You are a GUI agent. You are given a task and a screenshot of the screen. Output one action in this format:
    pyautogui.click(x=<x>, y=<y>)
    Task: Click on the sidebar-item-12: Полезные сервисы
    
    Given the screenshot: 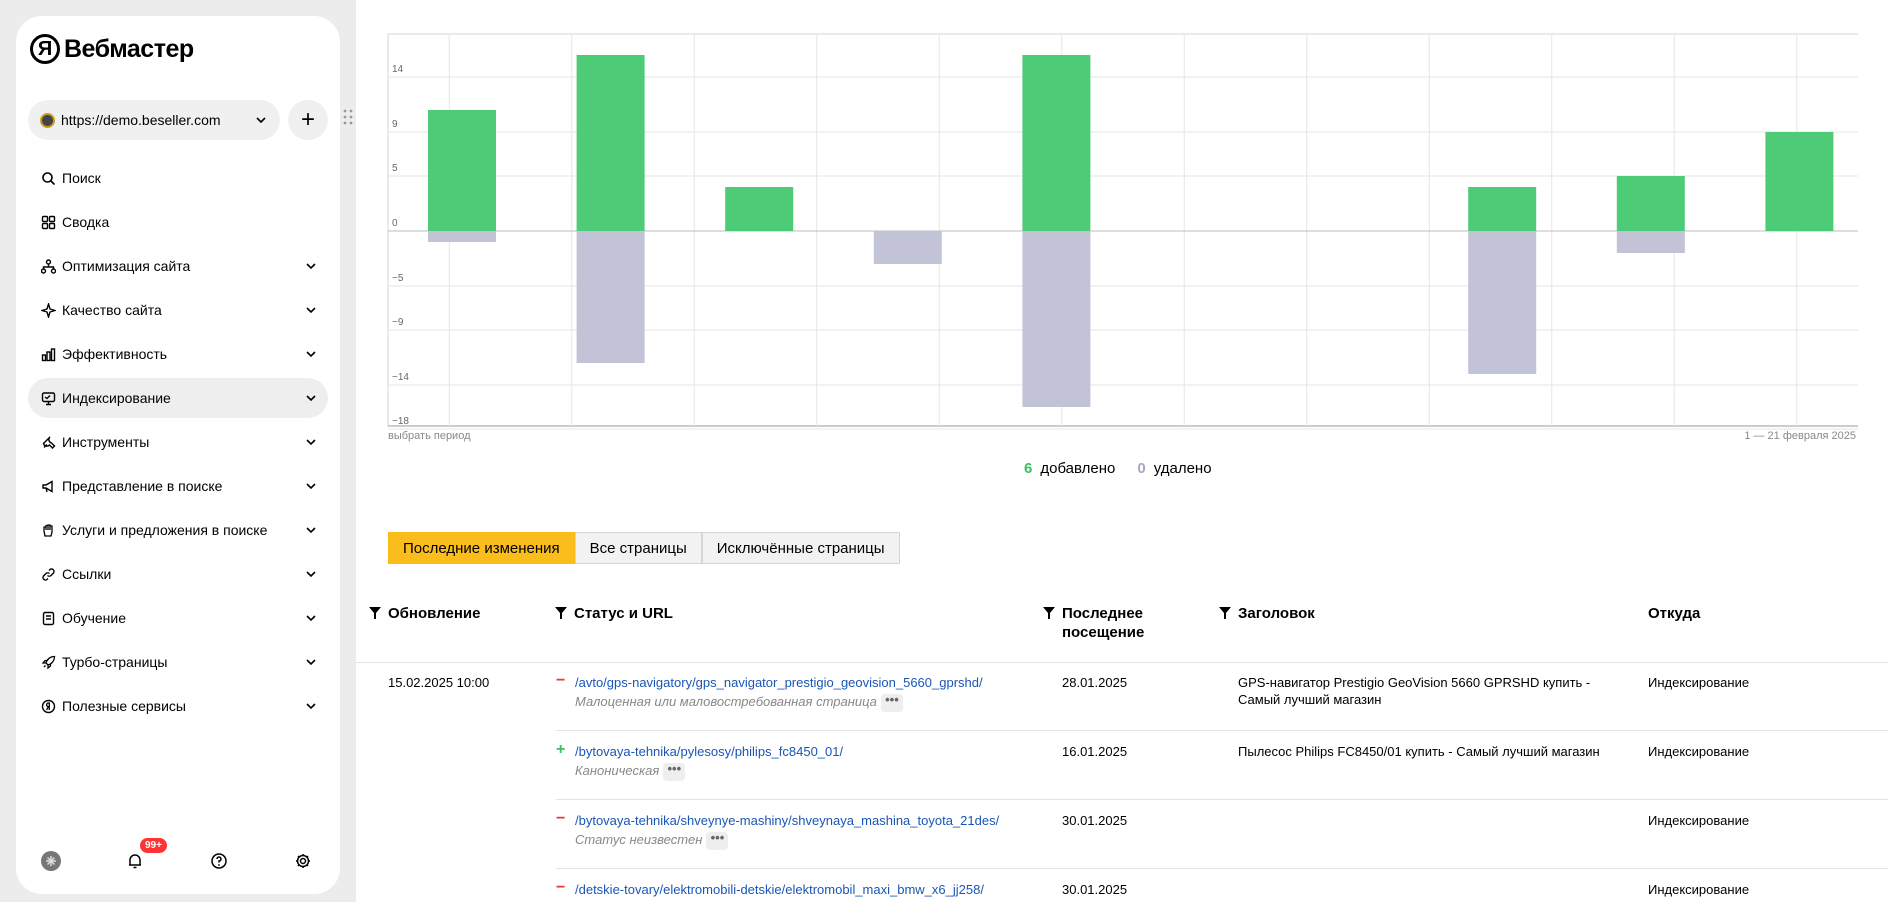 What is the action you would take?
    pyautogui.click(x=178, y=706)
    